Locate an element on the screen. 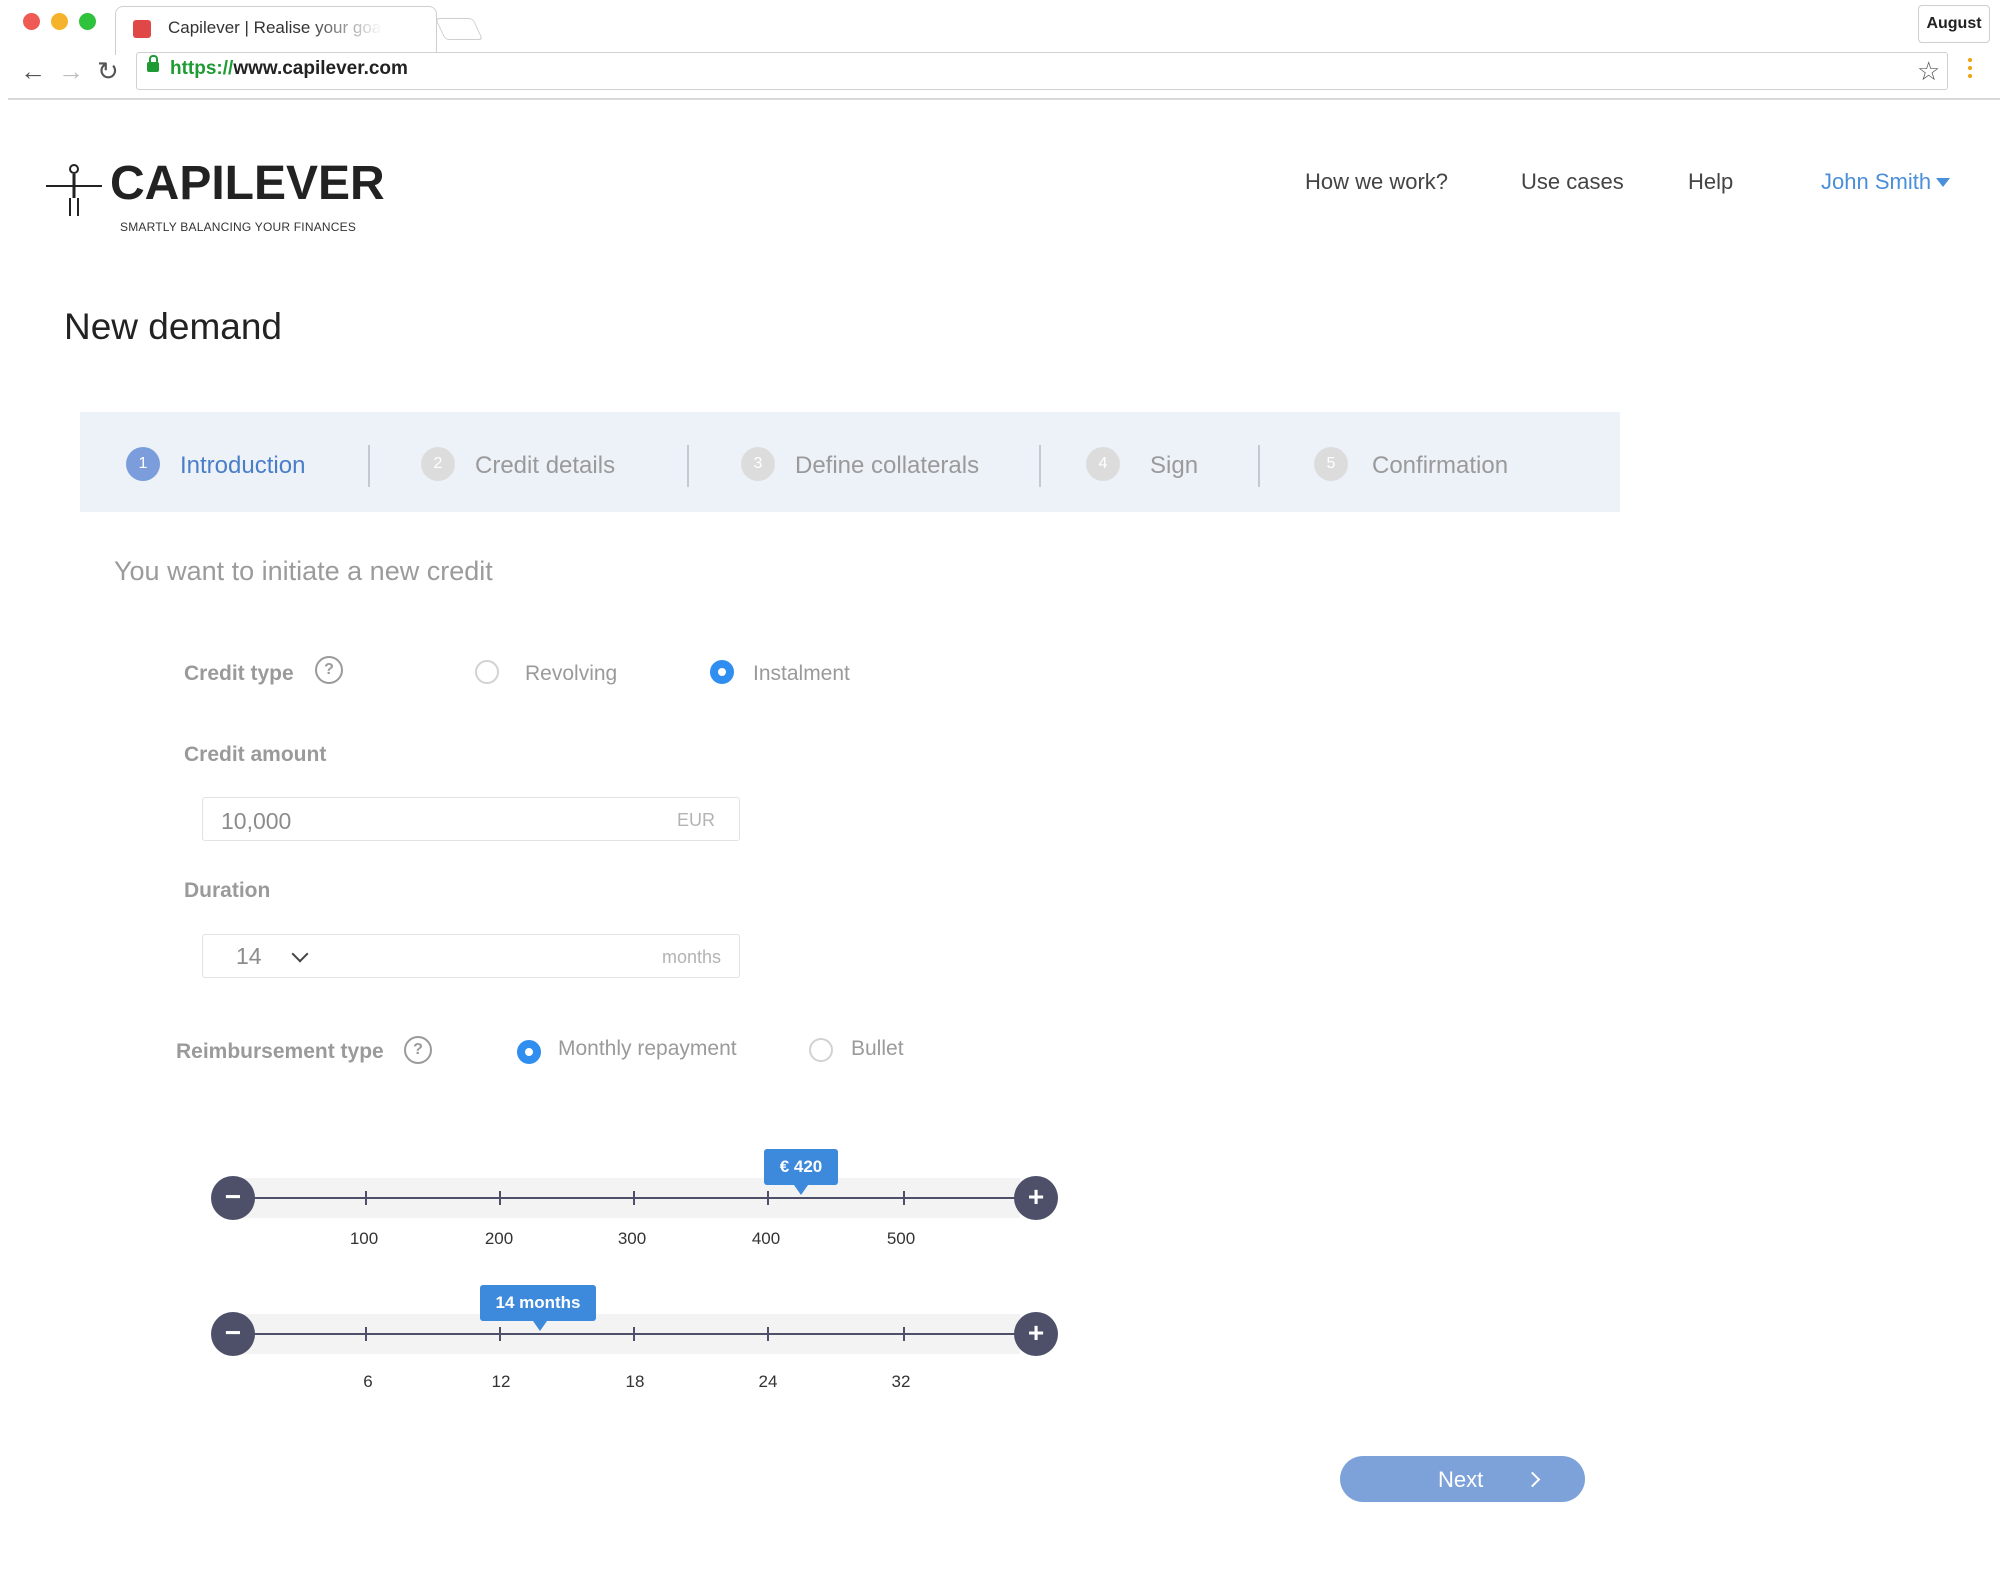  logo-figure-icon is located at coordinates (74, 190).